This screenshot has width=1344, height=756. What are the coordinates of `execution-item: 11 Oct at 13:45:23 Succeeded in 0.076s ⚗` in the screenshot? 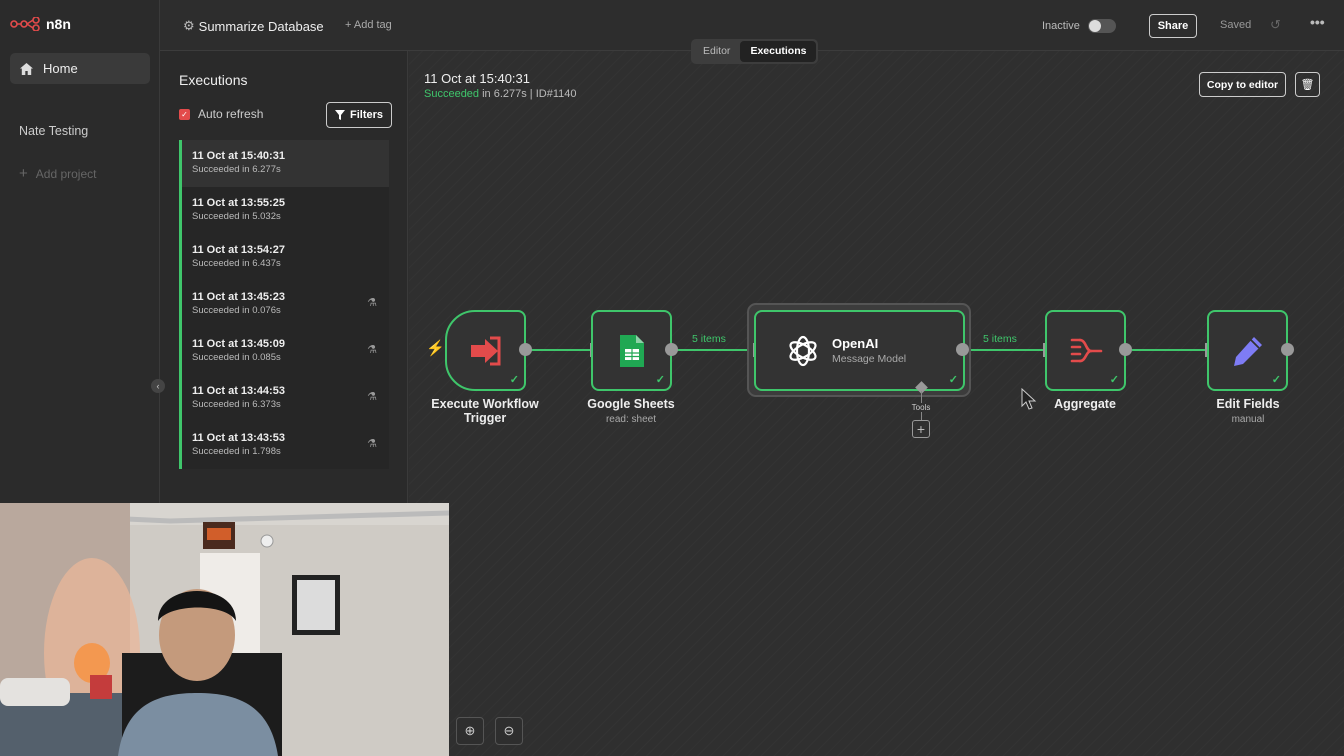 It's located at (284, 304).